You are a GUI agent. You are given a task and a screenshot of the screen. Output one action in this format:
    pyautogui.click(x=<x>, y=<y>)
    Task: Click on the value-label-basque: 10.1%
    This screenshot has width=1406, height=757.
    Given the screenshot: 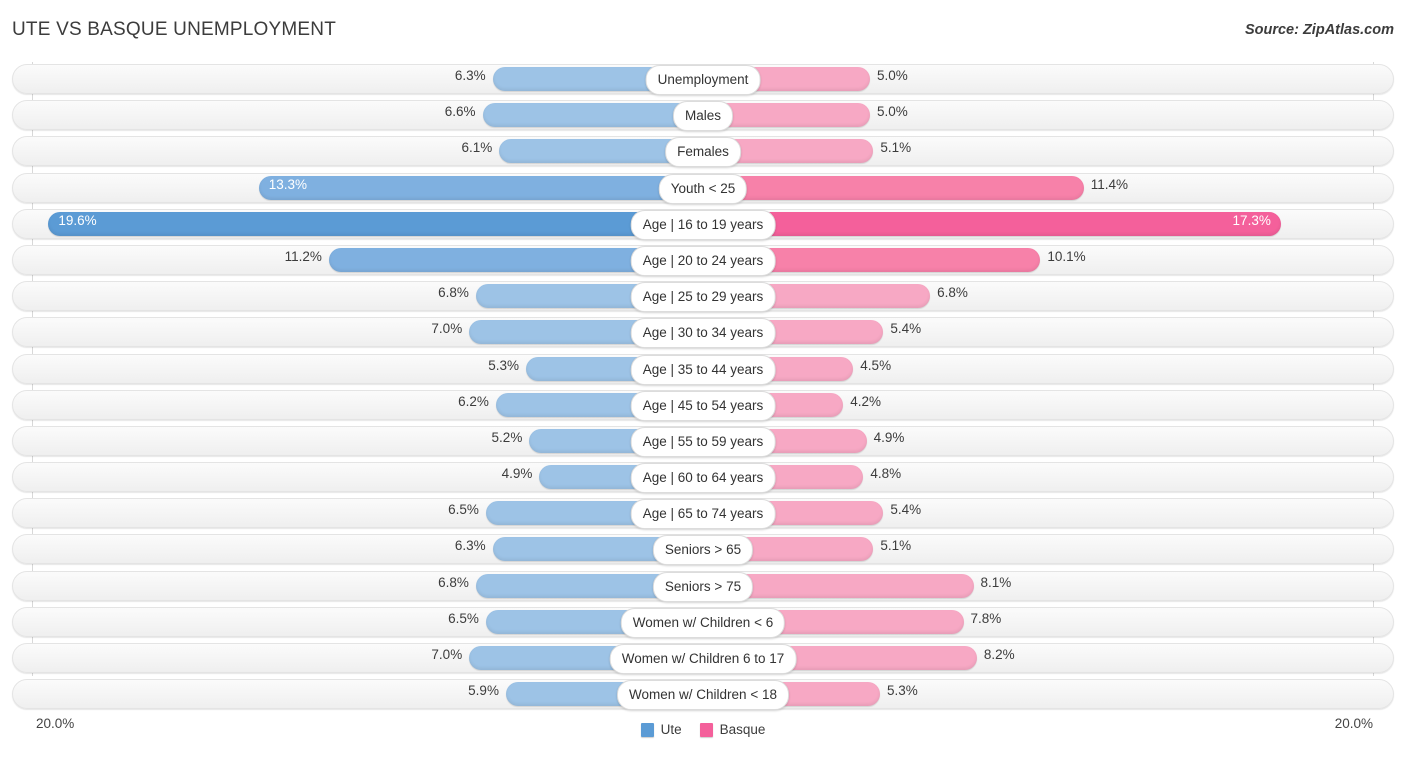 What is the action you would take?
    pyautogui.click(x=1066, y=256)
    